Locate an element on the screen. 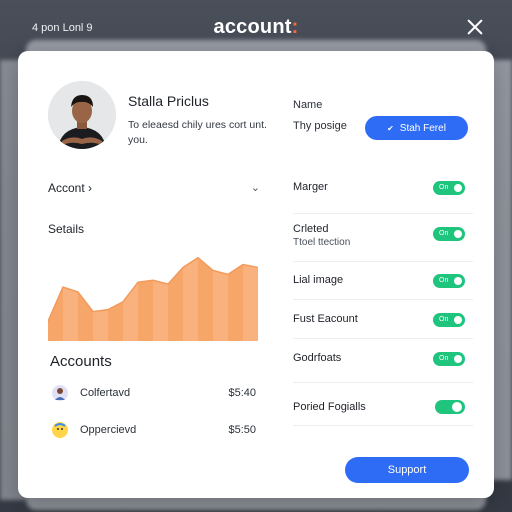 This screenshot has height=512, width=512. account-row: Oppercievd $5:50 is located at coordinates (154, 430).